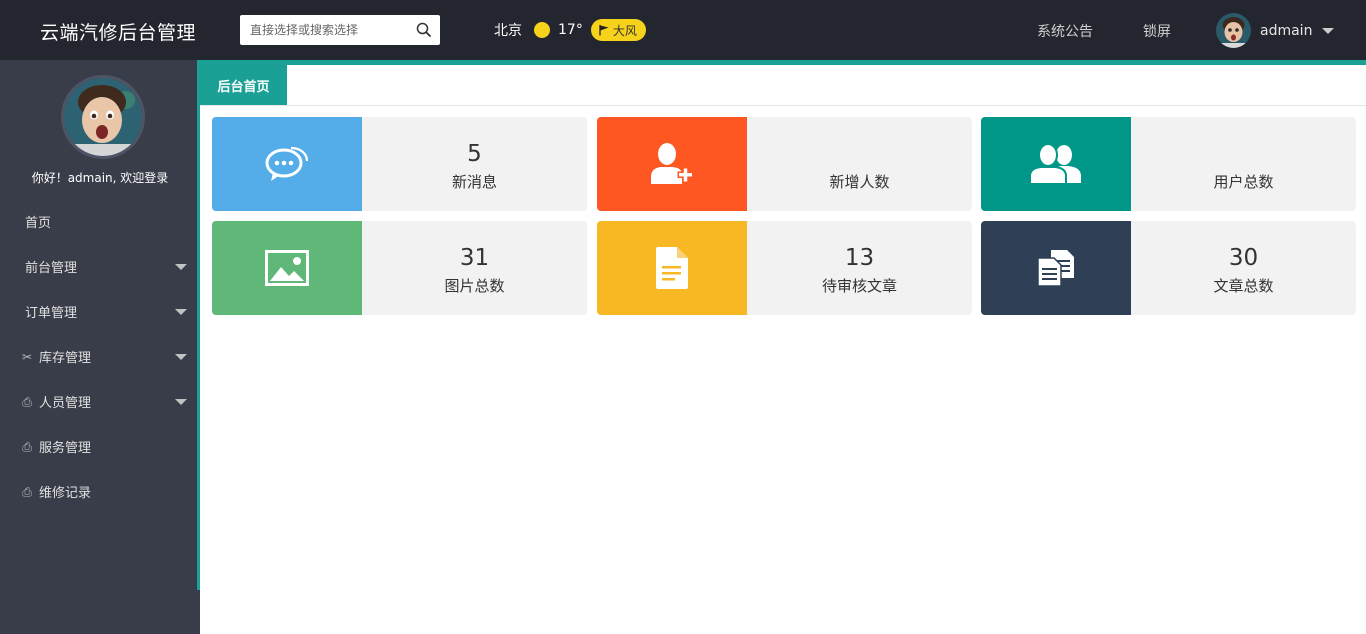  I want to click on sidebar-item-repair-records: ⎙ 维修记录, so click(98, 491).